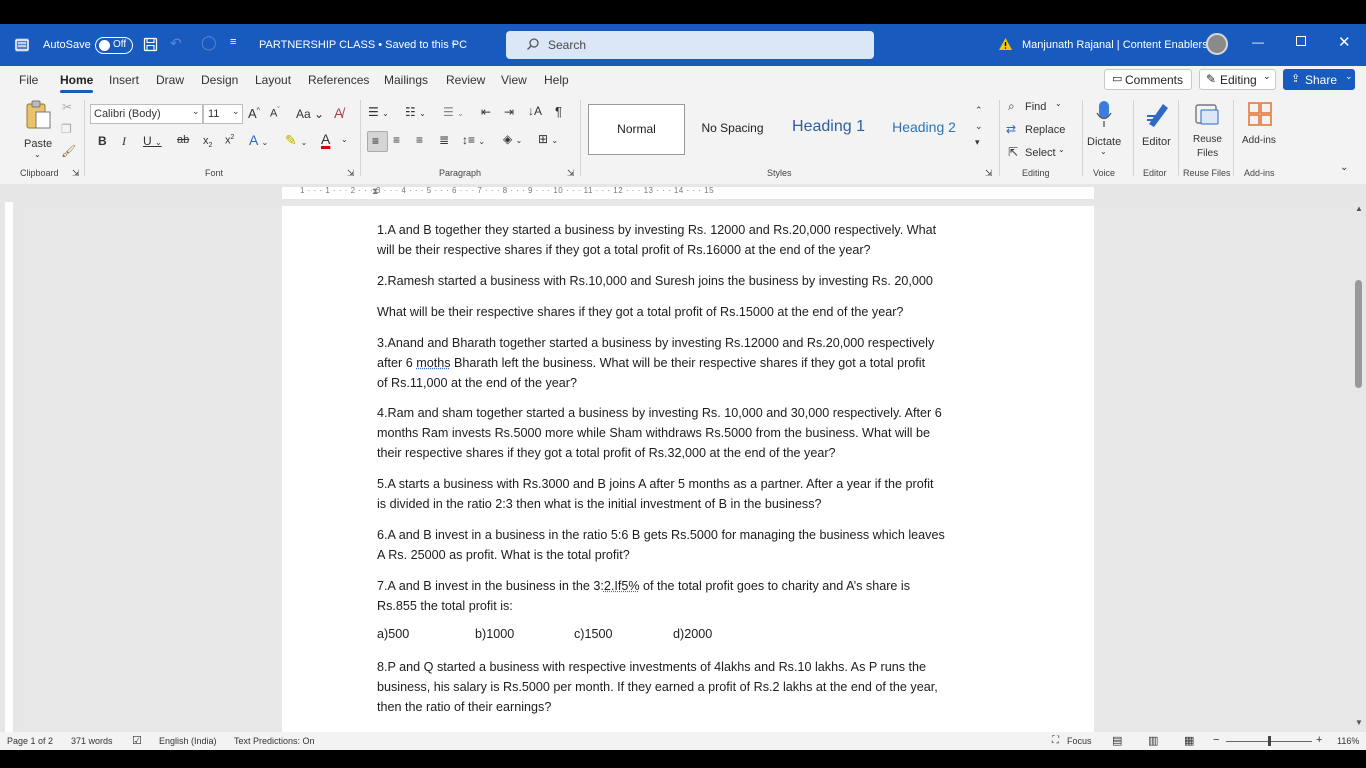 This screenshot has width=1366, height=768. I want to click on align-right-icon: ≡, so click(419, 140).